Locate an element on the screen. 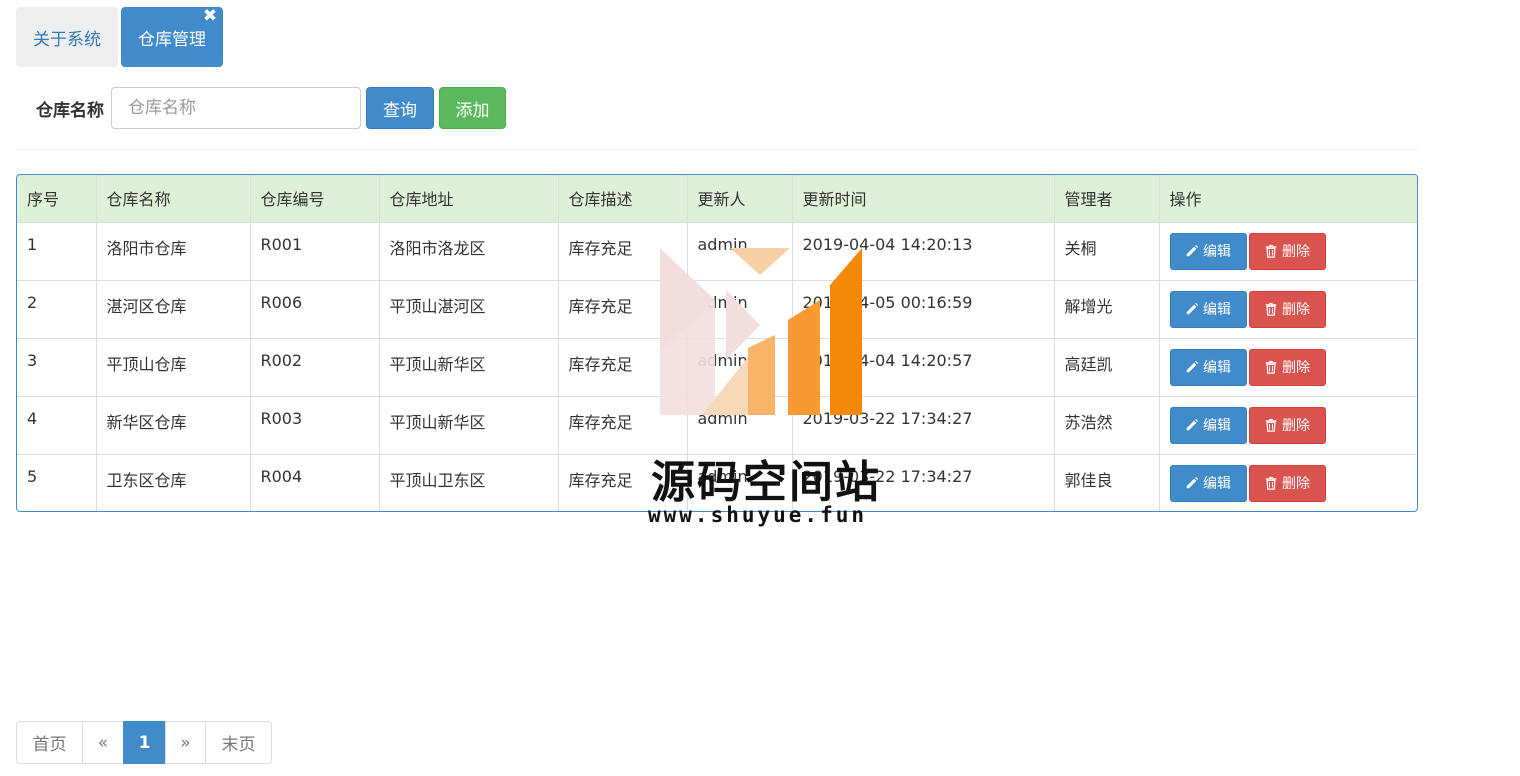 This screenshot has width=1520, height=776. last-page-button: 末页 is located at coordinates (238, 742).